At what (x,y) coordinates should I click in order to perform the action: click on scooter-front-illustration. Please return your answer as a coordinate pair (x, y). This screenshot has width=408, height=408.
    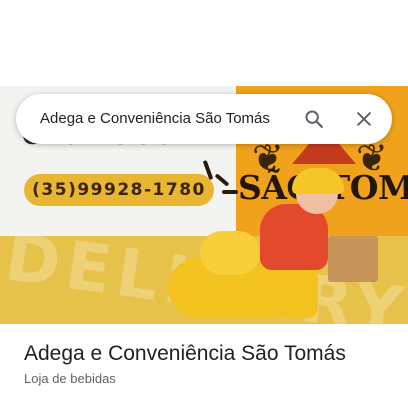
    Looking at the image, I should click on (230, 253).